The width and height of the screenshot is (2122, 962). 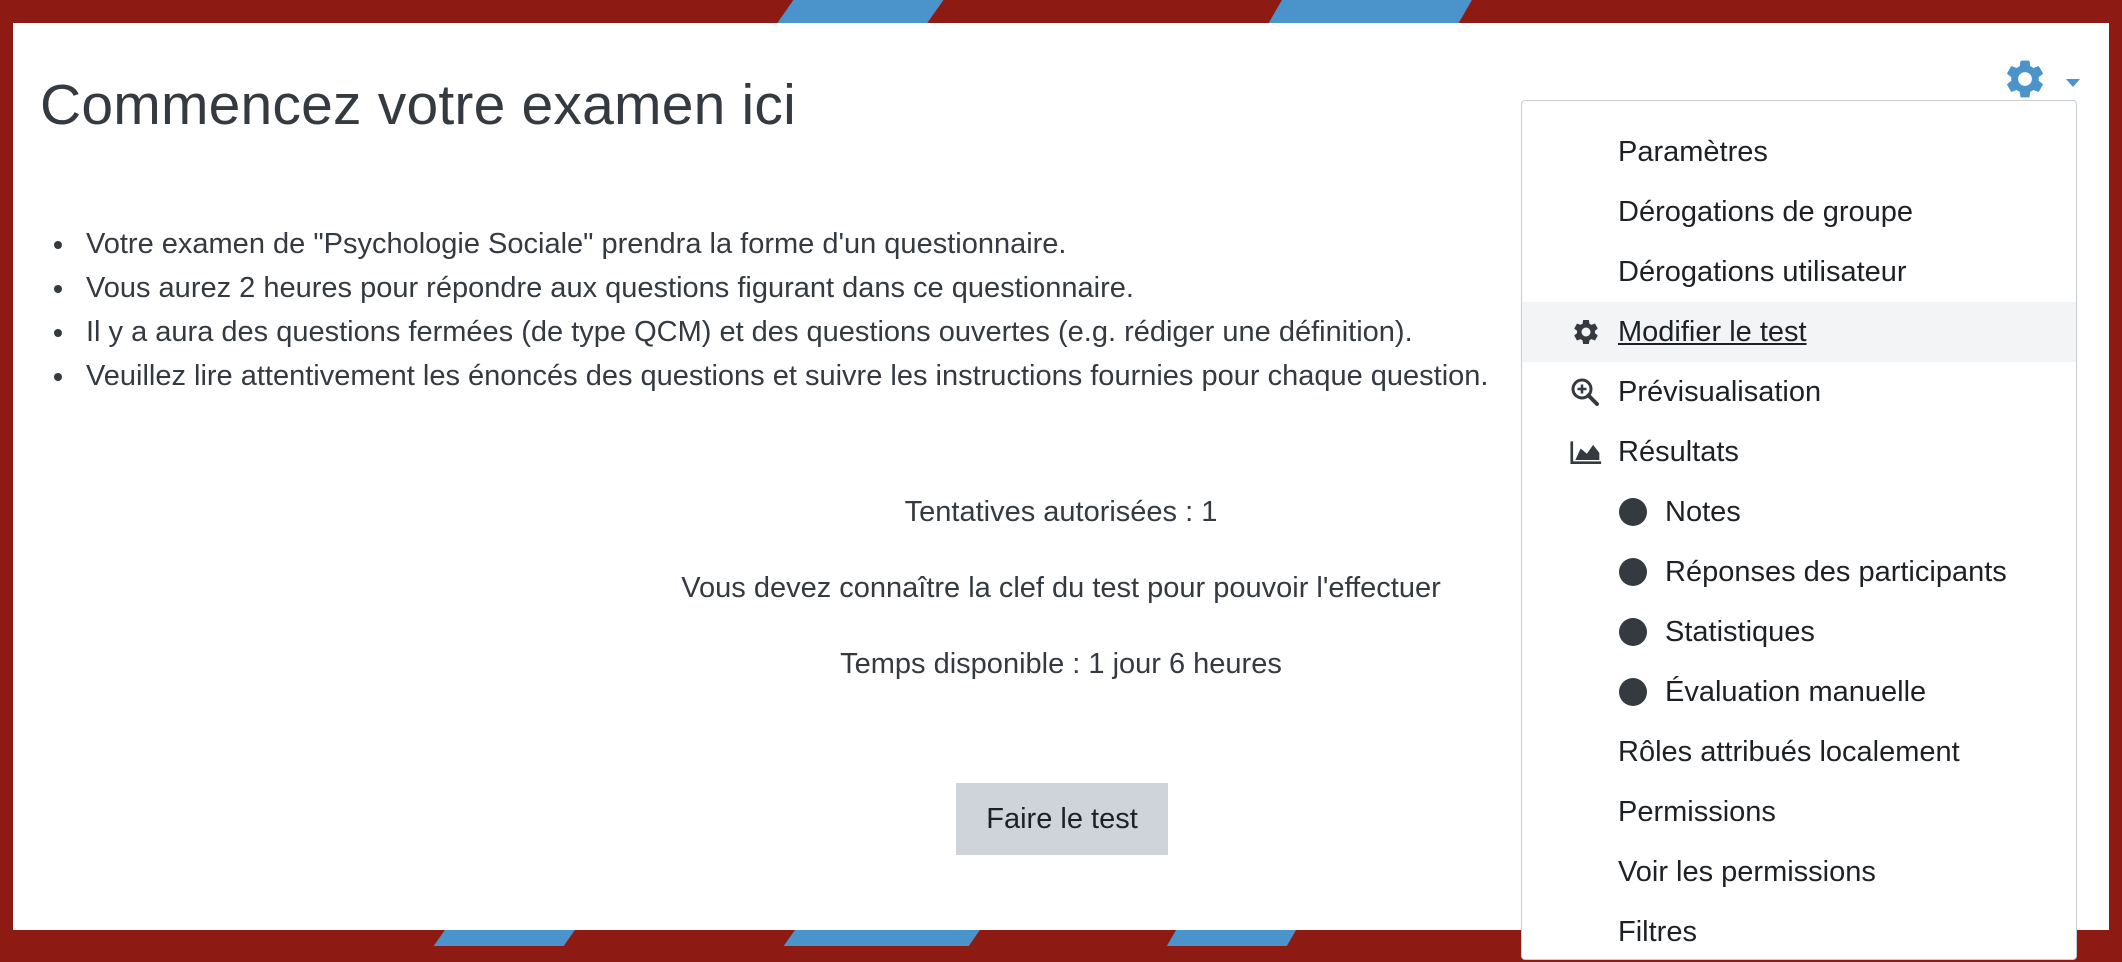 What do you see at coordinates (1720, 392) in the screenshot?
I see `menu-item-label: Prévisualisation` at bounding box center [1720, 392].